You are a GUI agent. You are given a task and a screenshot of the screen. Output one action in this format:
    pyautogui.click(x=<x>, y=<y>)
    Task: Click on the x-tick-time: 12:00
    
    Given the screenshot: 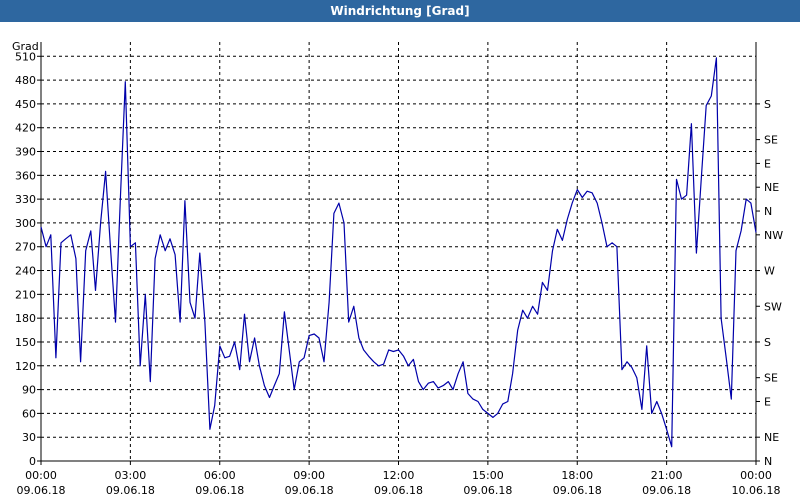 What is the action you would take?
    pyautogui.click(x=399, y=475)
    